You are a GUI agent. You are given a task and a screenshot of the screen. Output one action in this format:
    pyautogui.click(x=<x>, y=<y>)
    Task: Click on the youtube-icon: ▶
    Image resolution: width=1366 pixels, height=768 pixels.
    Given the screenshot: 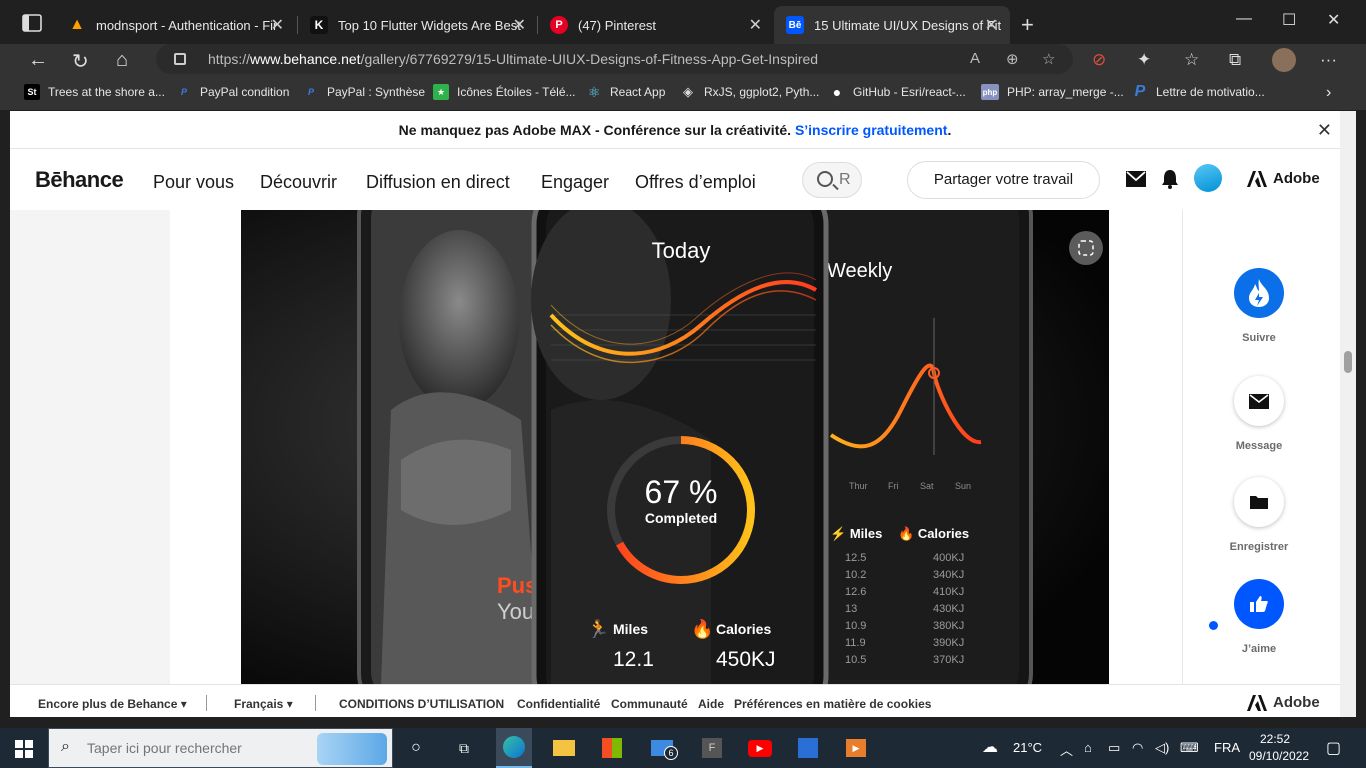 What is the action you would take?
    pyautogui.click(x=760, y=748)
    